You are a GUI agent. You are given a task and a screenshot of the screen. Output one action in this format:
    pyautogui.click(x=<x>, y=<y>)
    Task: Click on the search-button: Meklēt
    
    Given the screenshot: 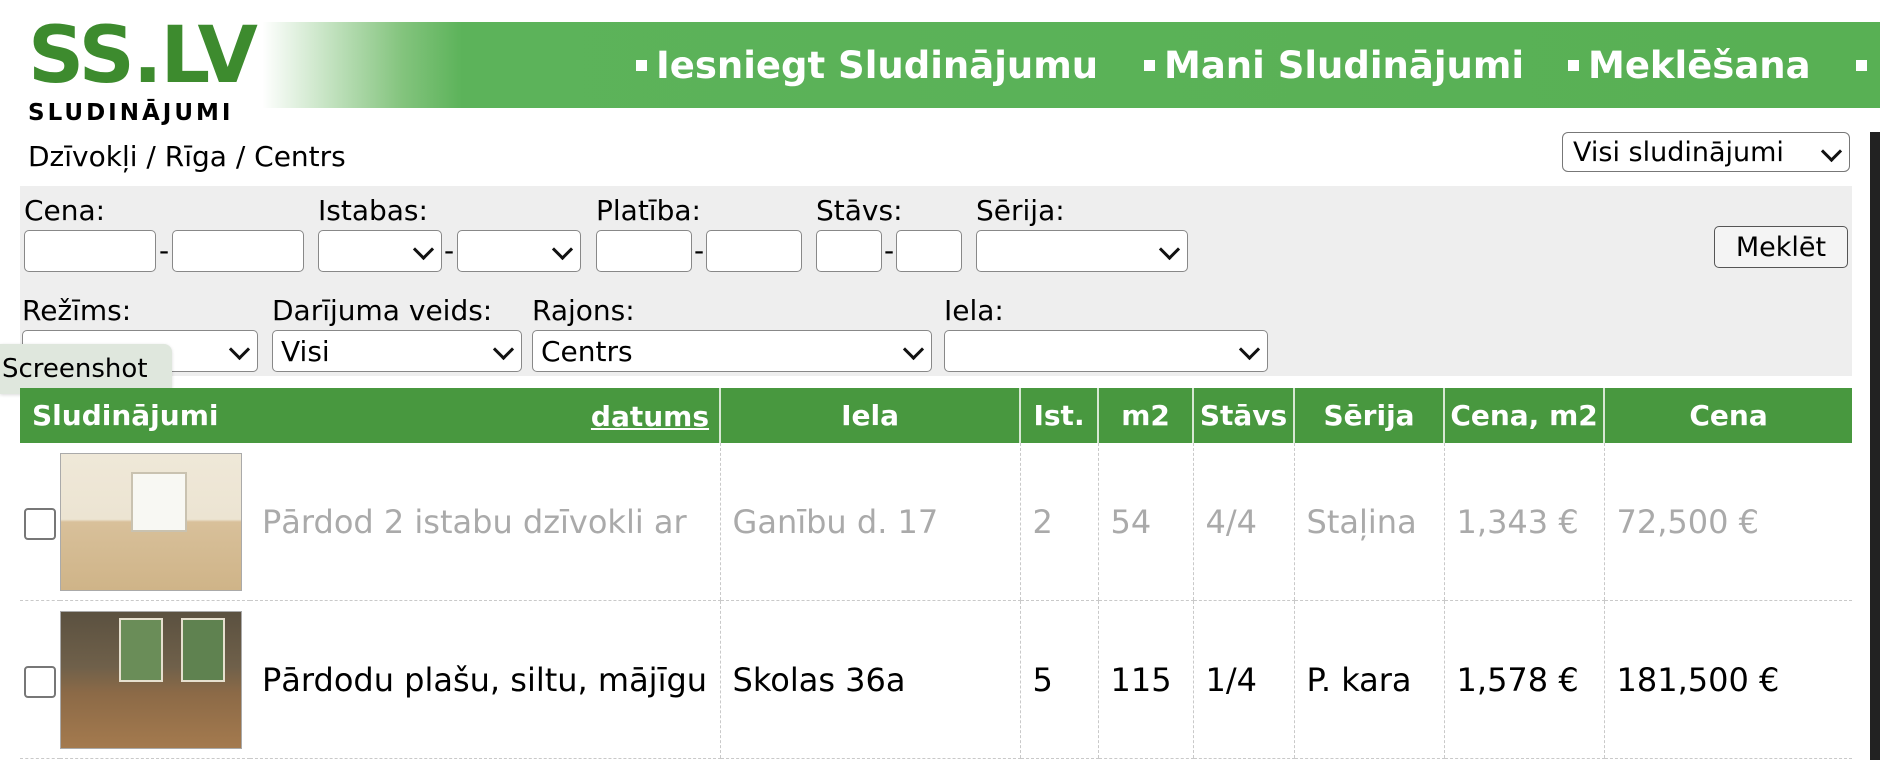 What is the action you would take?
    pyautogui.click(x=1781, y=247)
    